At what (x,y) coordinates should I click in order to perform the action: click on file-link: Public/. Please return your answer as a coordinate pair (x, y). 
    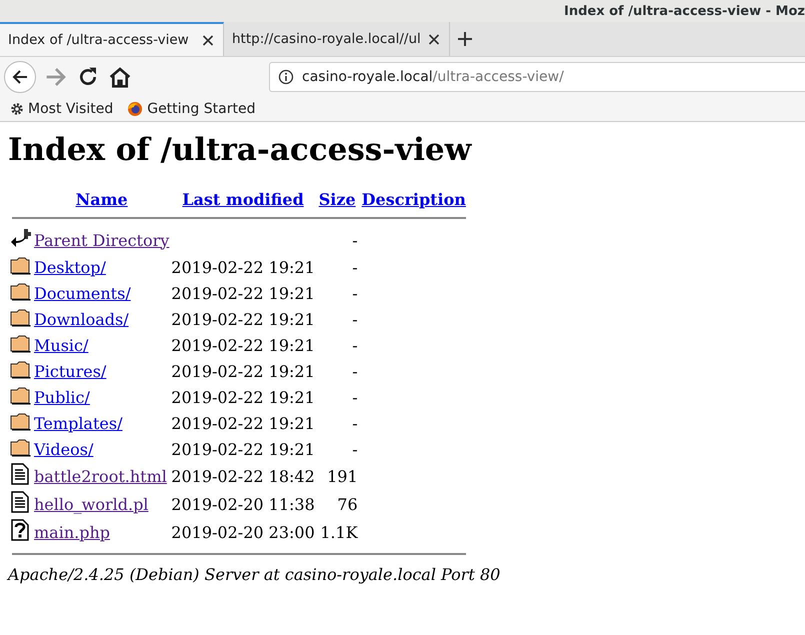
    Looking at the image, I should click on (62, 397).